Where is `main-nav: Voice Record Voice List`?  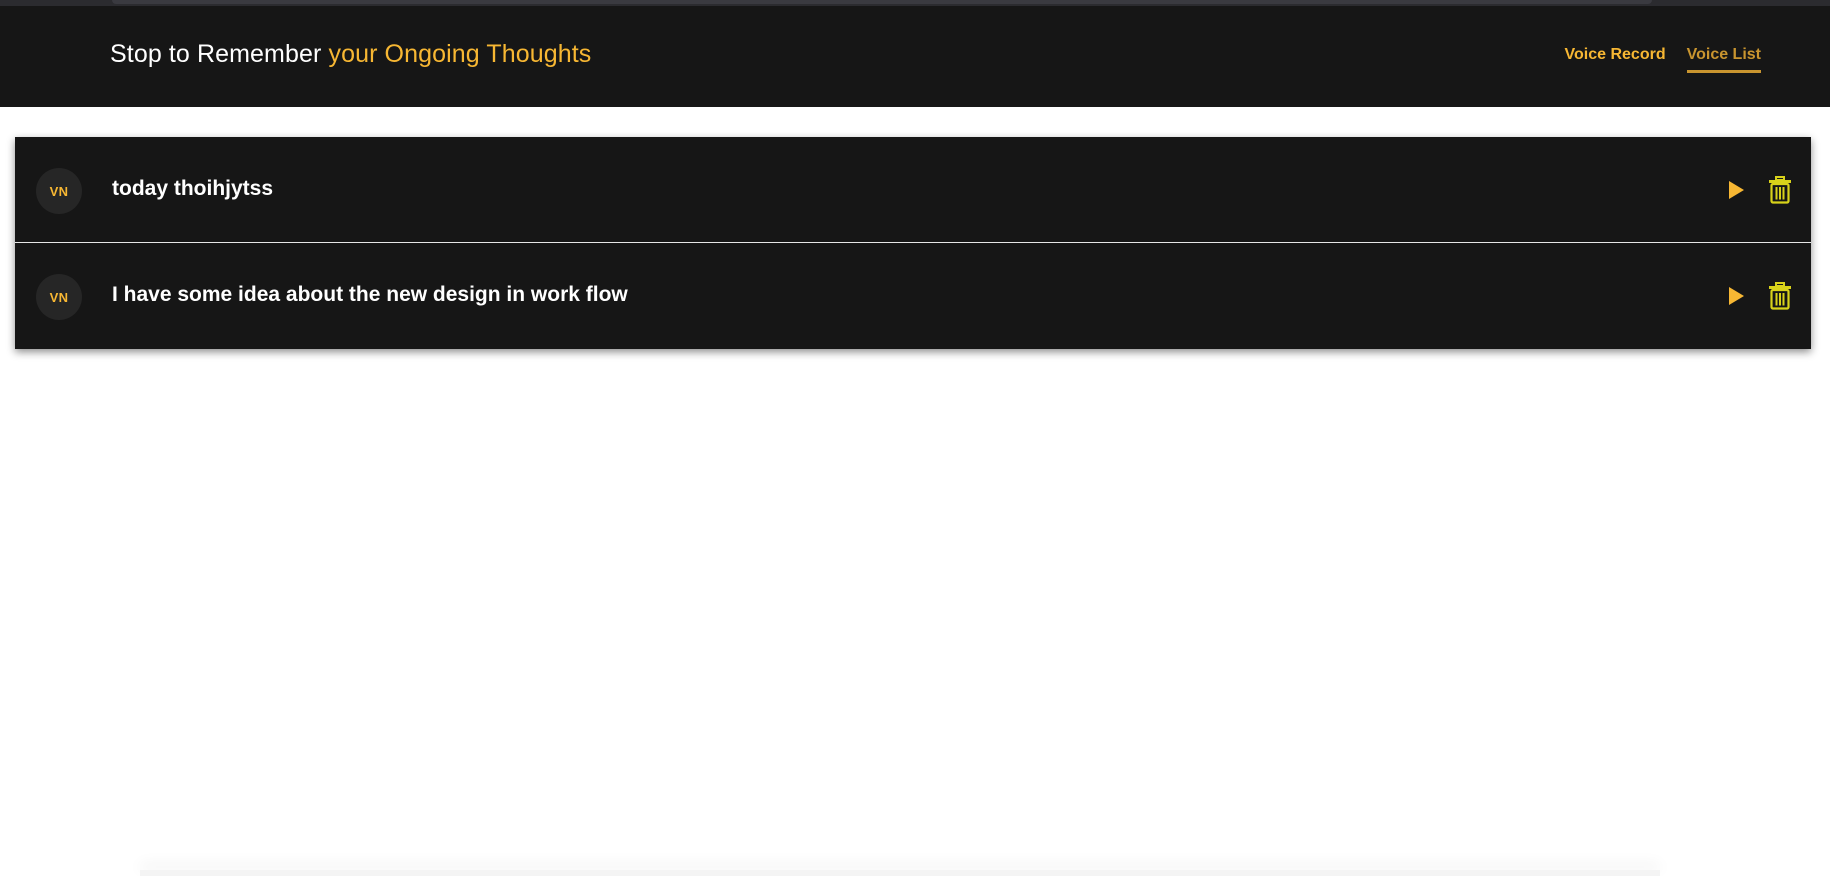
main-nav: Voice Record Voice List is located at coordinates (1663, 59).